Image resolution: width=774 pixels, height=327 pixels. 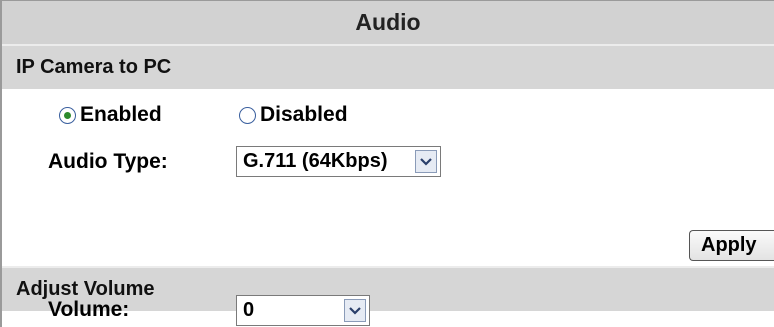 What do you see at coordinates (303, 310) in the screenshot?
I see `volume-select: 0` at bounding box center [303, 310].